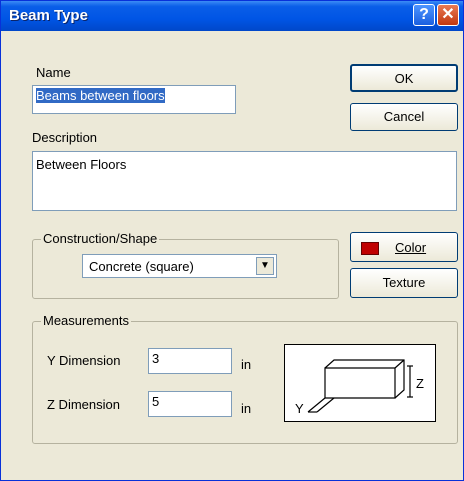 The height and width of the screenshot is (481, 464). What do you see at coordinates (246, 364) in the screenshot?
I see `y-dimension-unit: in` at bounding box center [246, 364].